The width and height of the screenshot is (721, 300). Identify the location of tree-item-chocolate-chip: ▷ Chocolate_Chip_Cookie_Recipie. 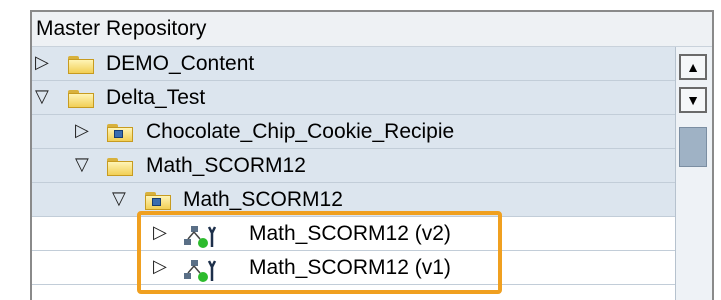
(354, 132).